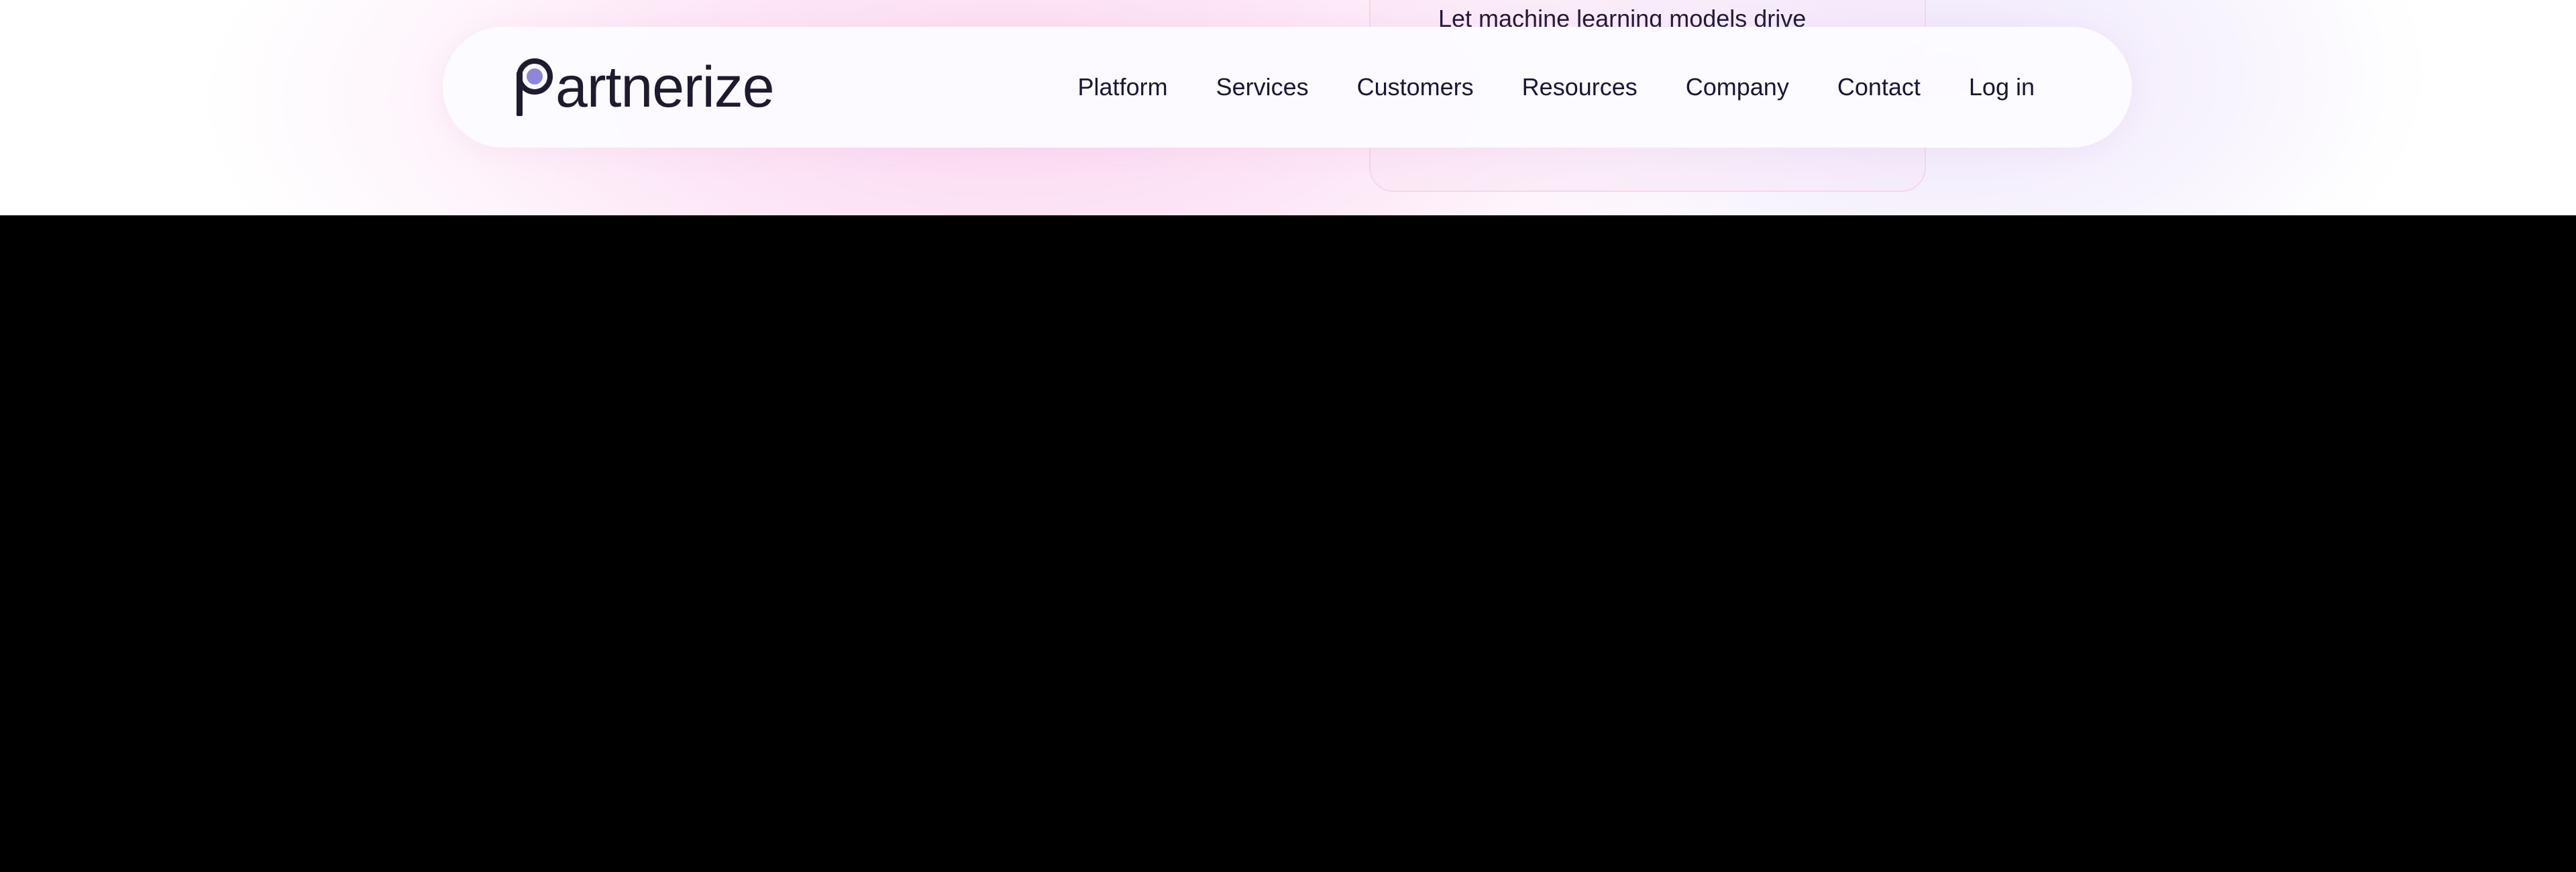 Image resolution: width=2576 pixels, height=872 pixels. Describe the element at coordinates (535, 77) in the screenshot. I see `logo-dot-icon` at that location.